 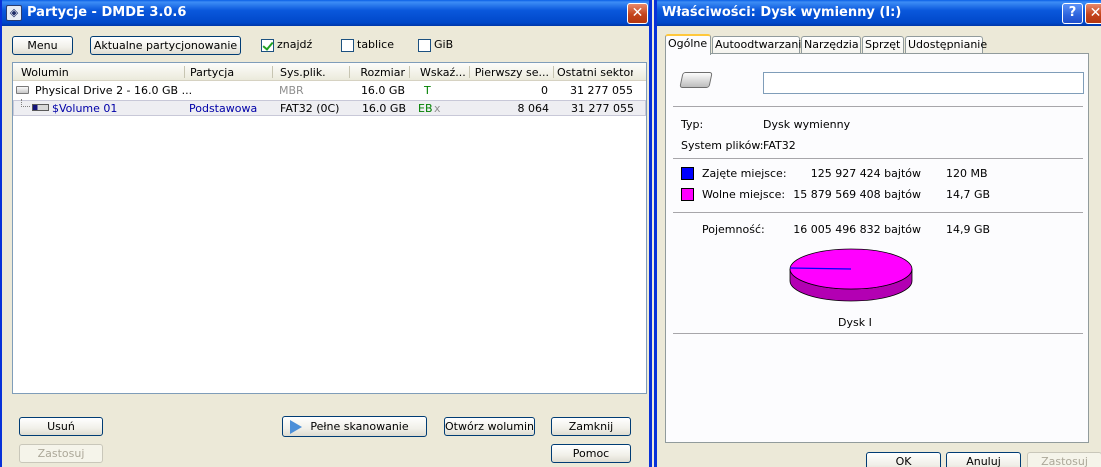 What do you see at coordinates (831, 45) in the screenshot?
I see `tab-tools: Narzędzia` at bounding box center [831, 45].